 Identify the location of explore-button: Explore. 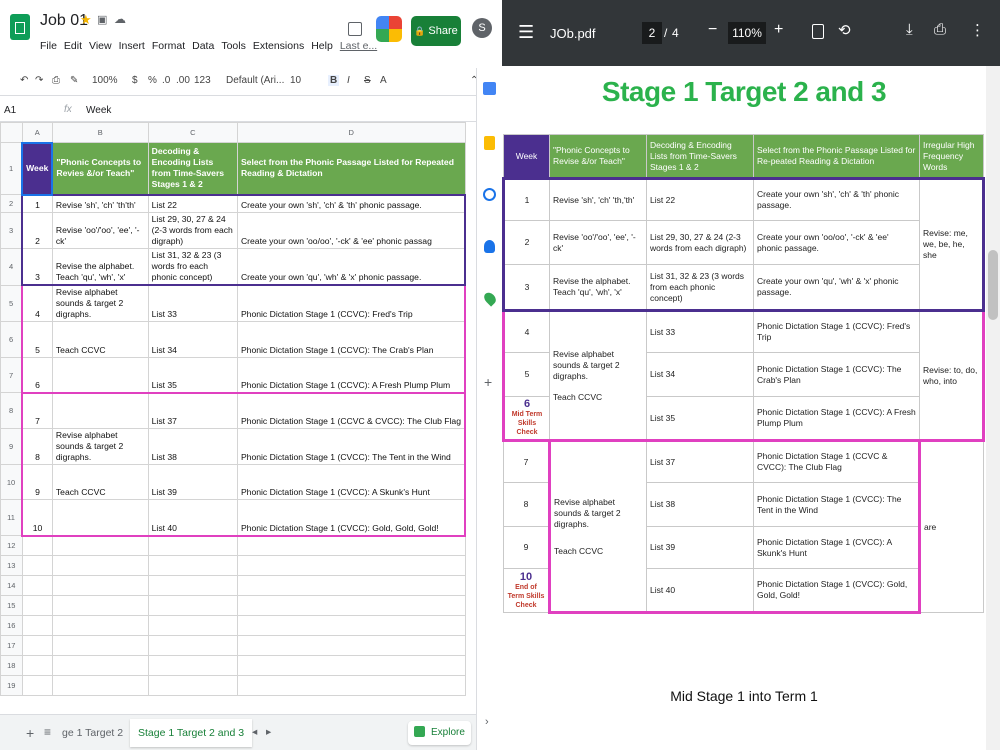
(439, 733).